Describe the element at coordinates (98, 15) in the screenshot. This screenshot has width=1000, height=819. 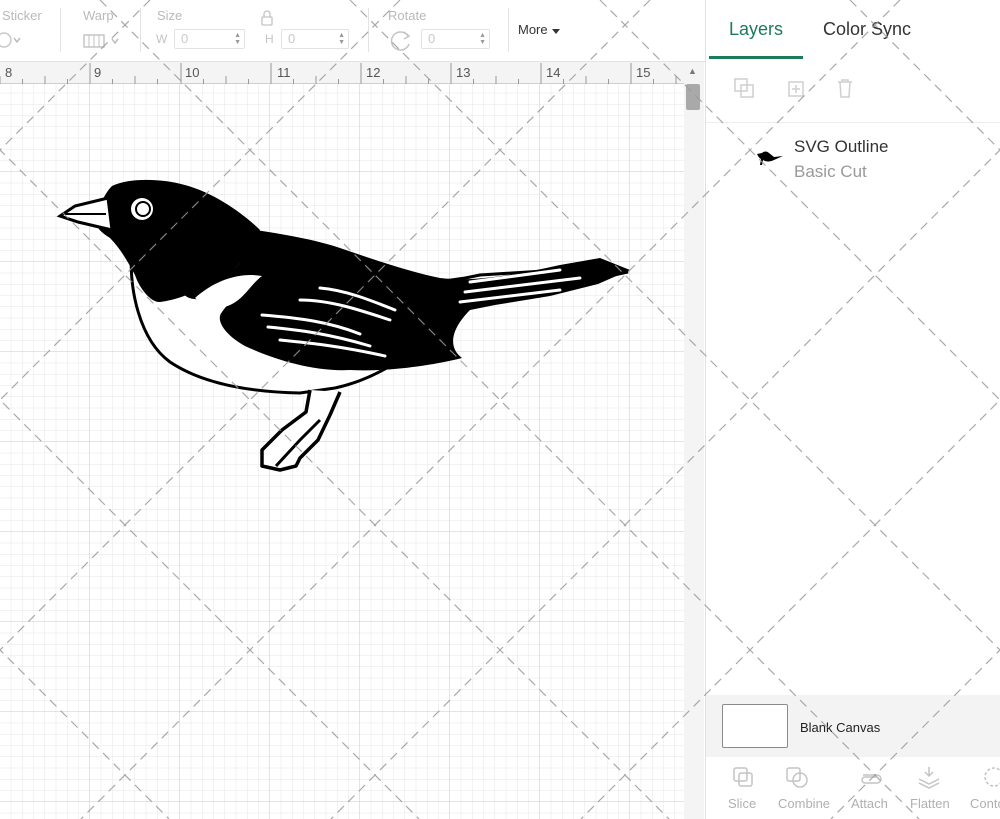
I see `warp-label: Warp` at that location.